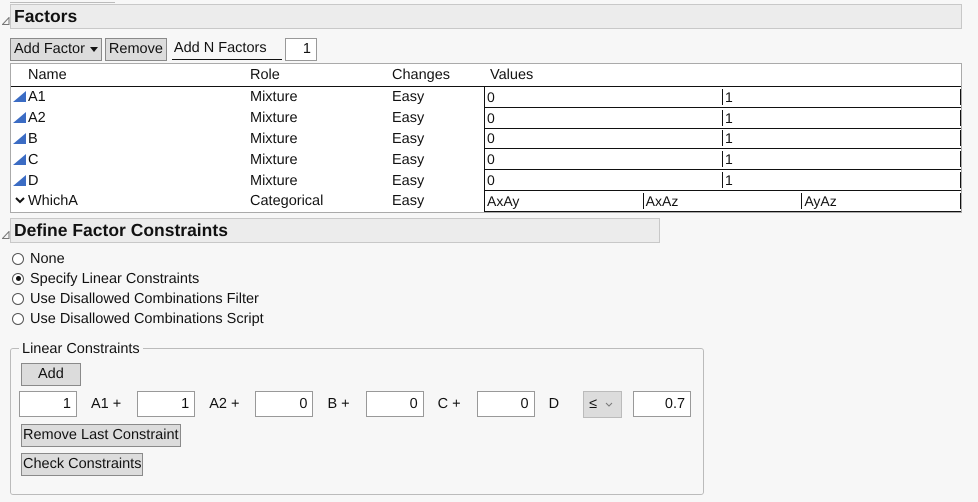  I want to click on radio-label: None, so click(47, 258).